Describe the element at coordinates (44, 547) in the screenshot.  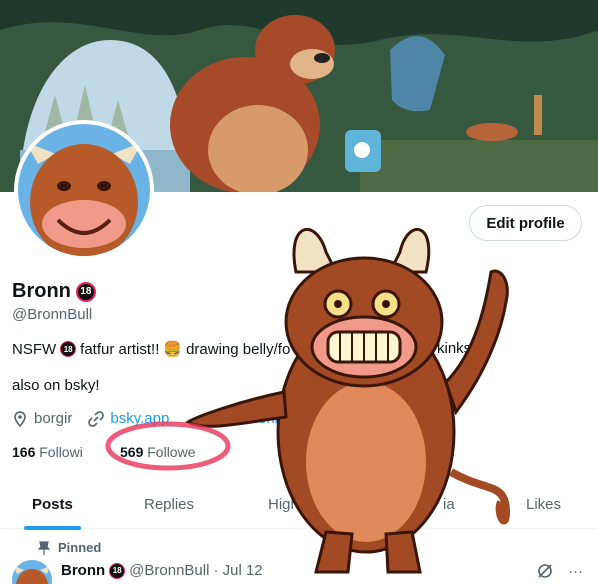
I see `pin-icon` at that location.